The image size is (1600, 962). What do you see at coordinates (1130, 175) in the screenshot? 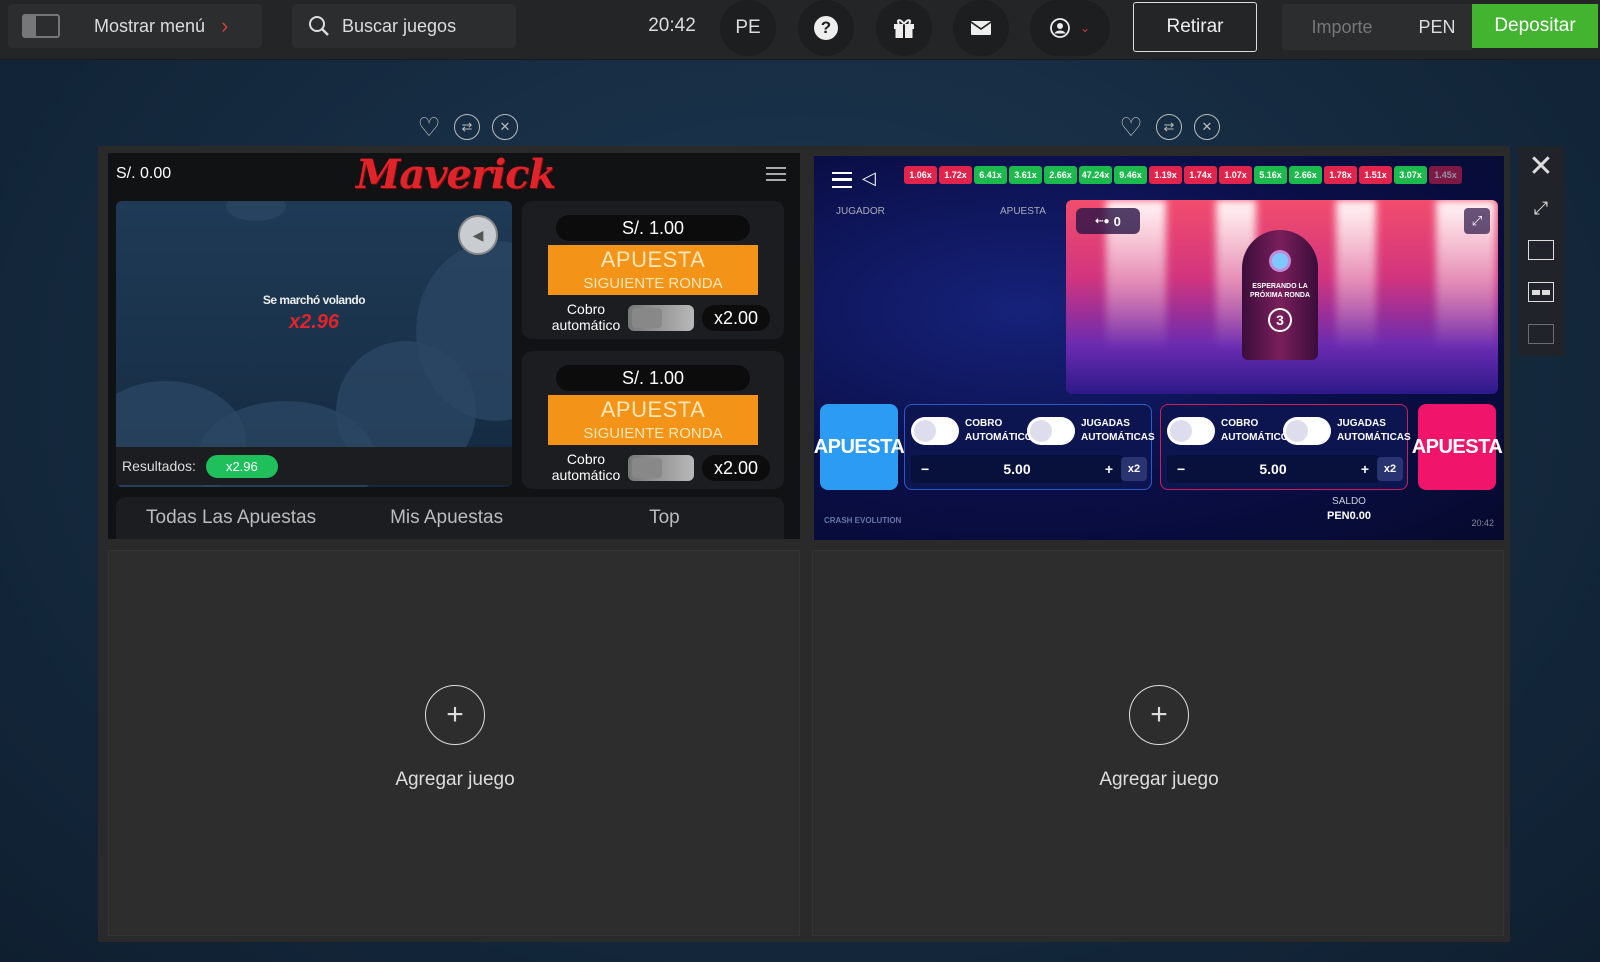
I see `history-chip: 9.46x` at bounding box center [1130, 175].